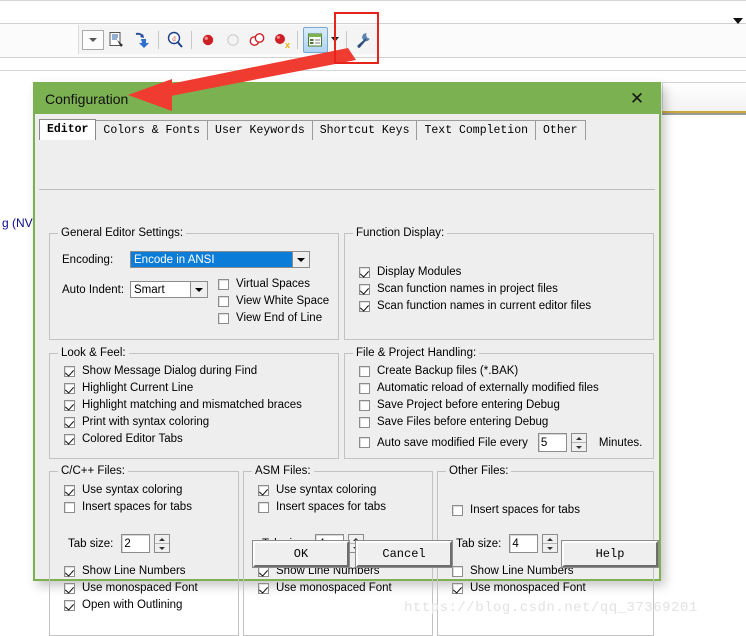  What do you see at coordinates (273, 301) in the screenshot?
I see `checkbox-row-view-white-space: View White Space` at bounding box center [273, 301].